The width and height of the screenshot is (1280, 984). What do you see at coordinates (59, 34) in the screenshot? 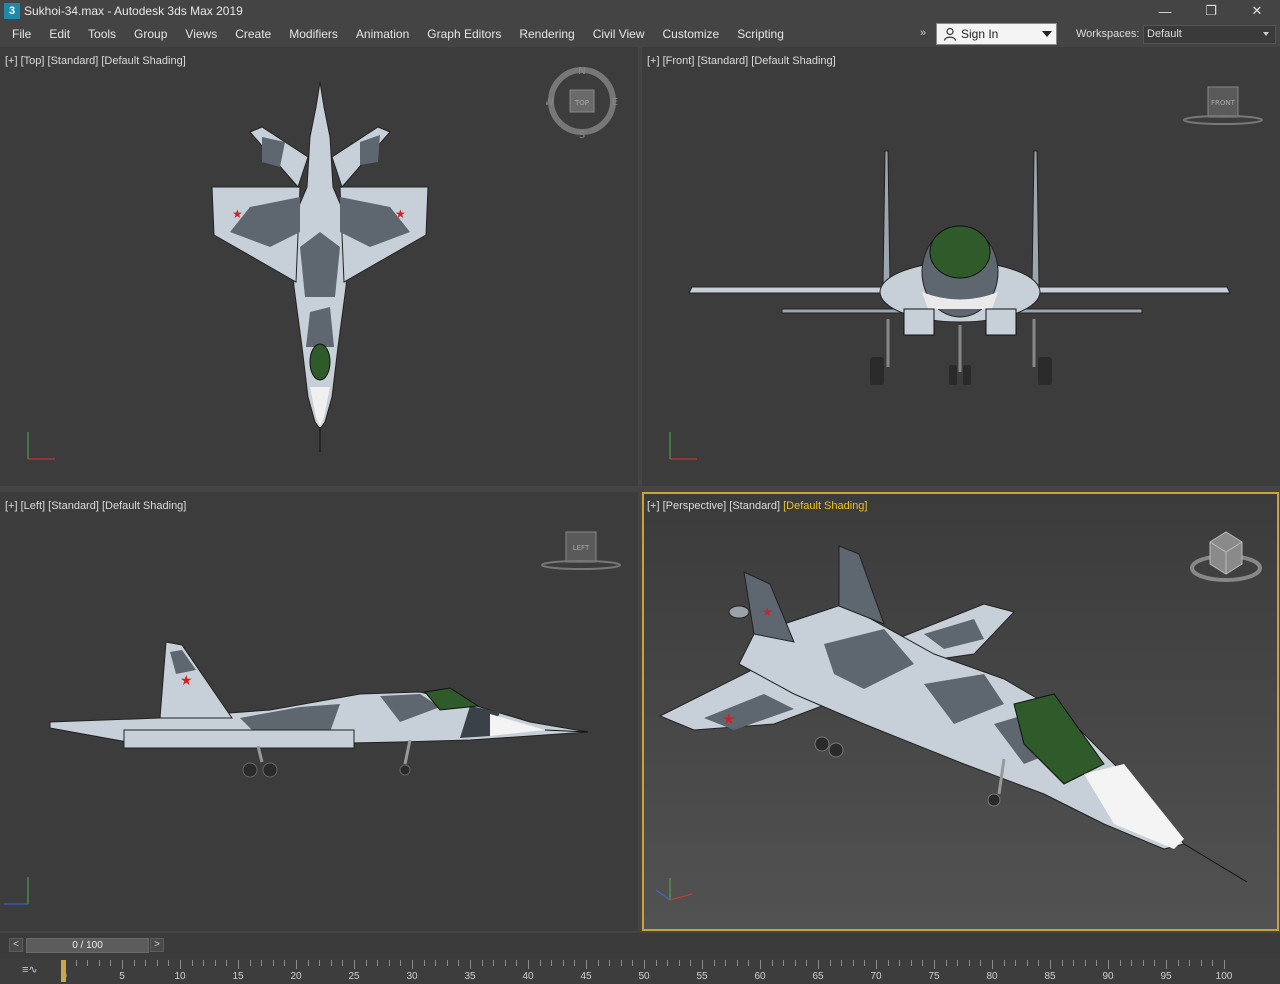
I see `menu-edit: Edit` at bounding box center [59, 34].